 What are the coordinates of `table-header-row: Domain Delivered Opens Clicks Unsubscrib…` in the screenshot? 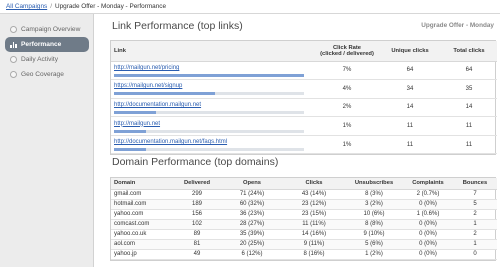 It's located at (304, 184).